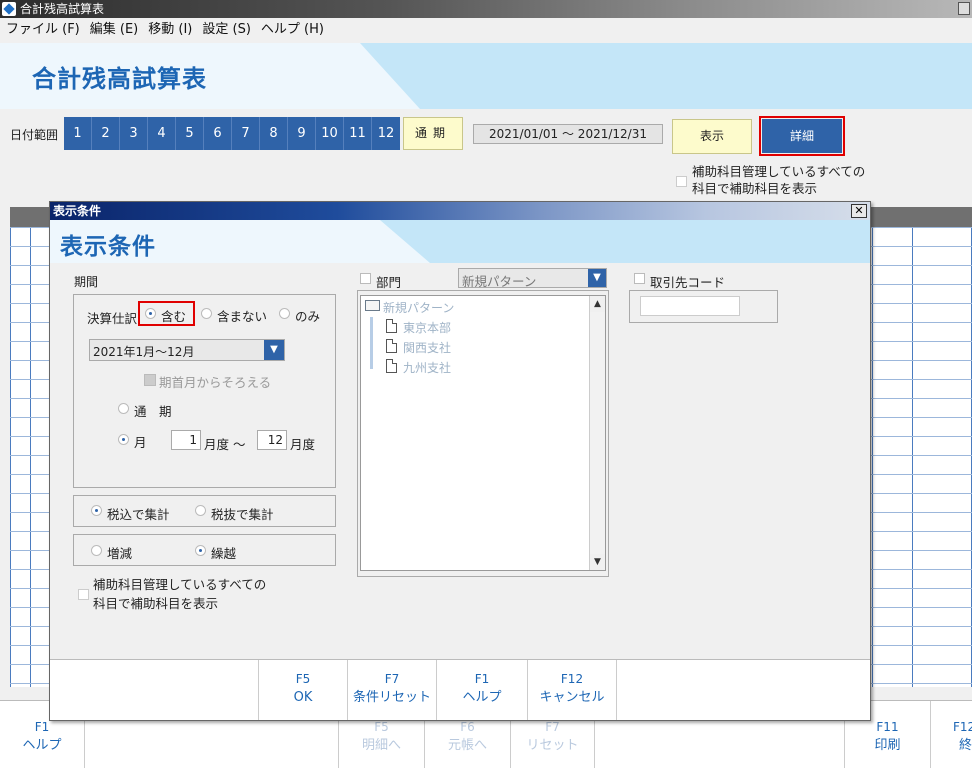 This screenshot has width=972, height=768. Describe the element at coordinates (246, 133) in the screenshot. I see `month-button-7: 7` at that location.